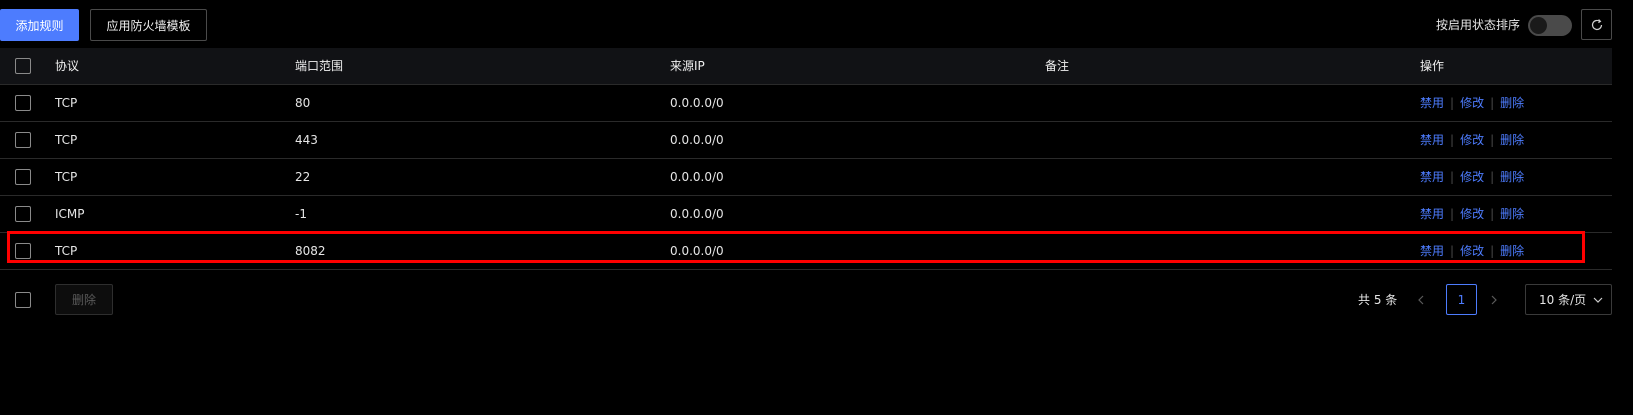  I want to click on table-row: TCP 8082 0.0.0.0/0 禁用 | 修改 | 删除, so click(806, 251).